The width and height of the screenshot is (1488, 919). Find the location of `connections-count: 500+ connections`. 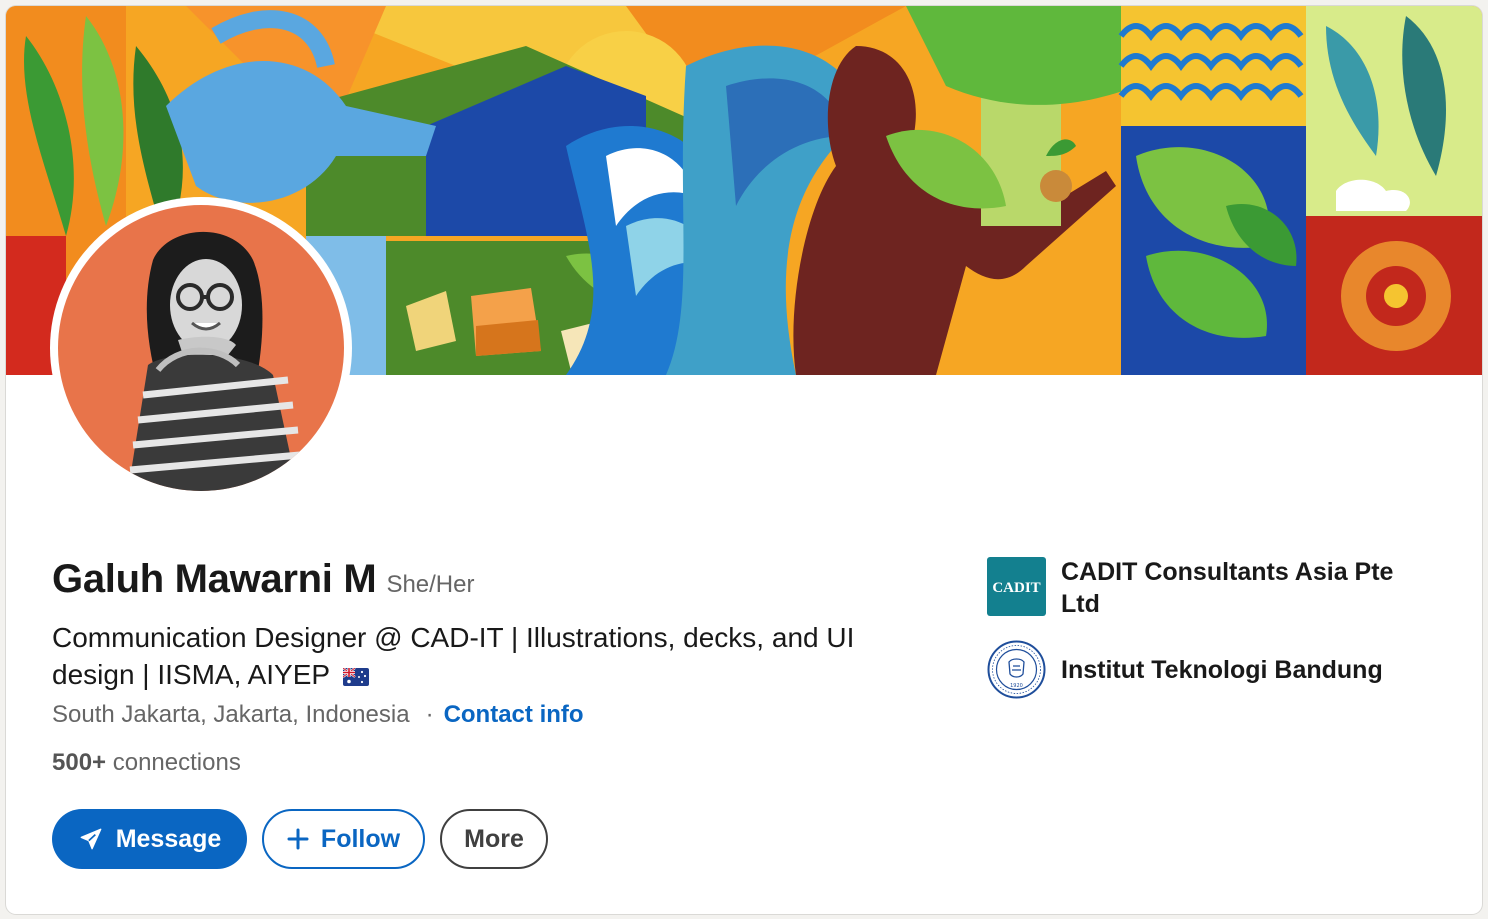

connections-count: 500+ connections is located at coordinates (146, 763).